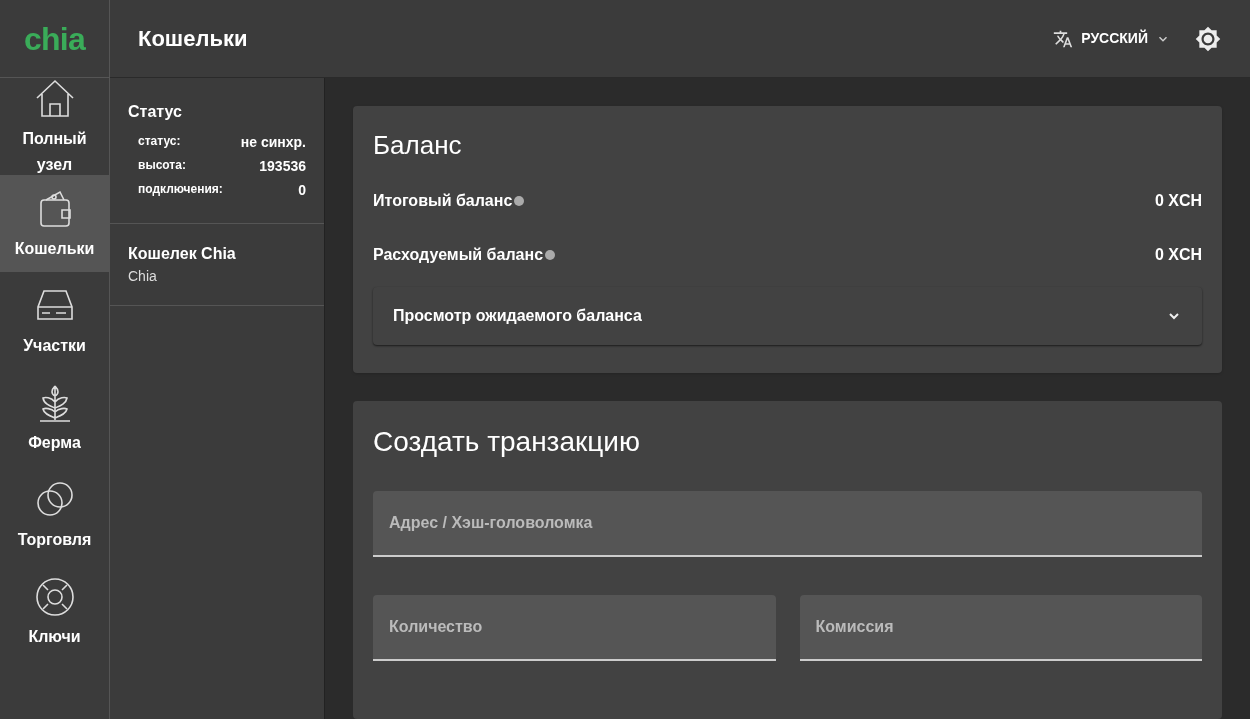 Image resolution: width=1250 pixels, height=719 pixels. What do you see at coordinates (54, 611) in the screenshot?
I see `nav-item: Ключи` at bounding box center [54, 611].